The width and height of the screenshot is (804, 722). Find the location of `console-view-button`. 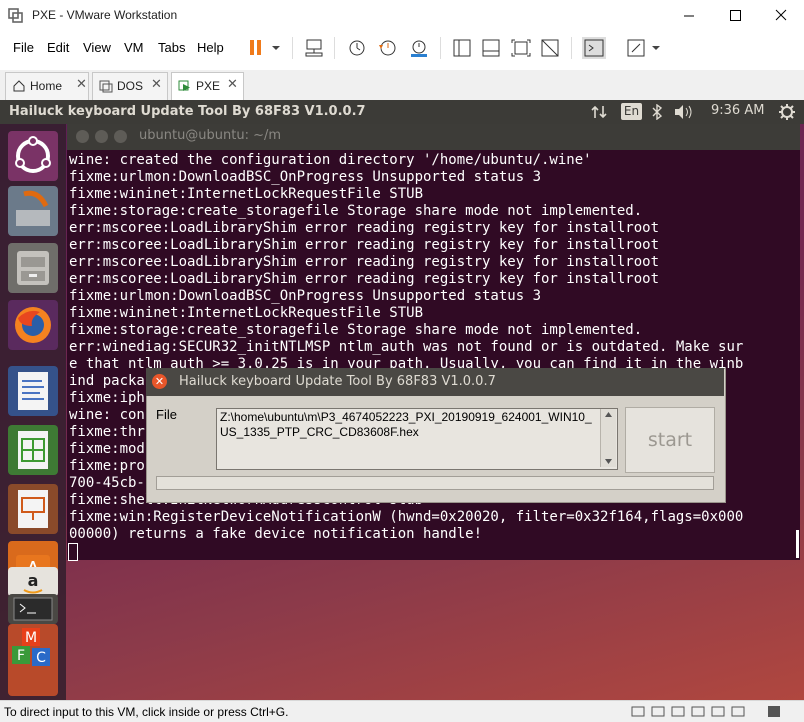

console-view-button is located at coordinates (594, 48).